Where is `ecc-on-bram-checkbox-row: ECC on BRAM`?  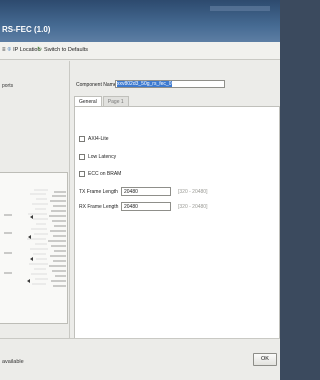
ecc-on-bram-checkbox-row: ECC on BRAM is located at coordinates (100, 174).